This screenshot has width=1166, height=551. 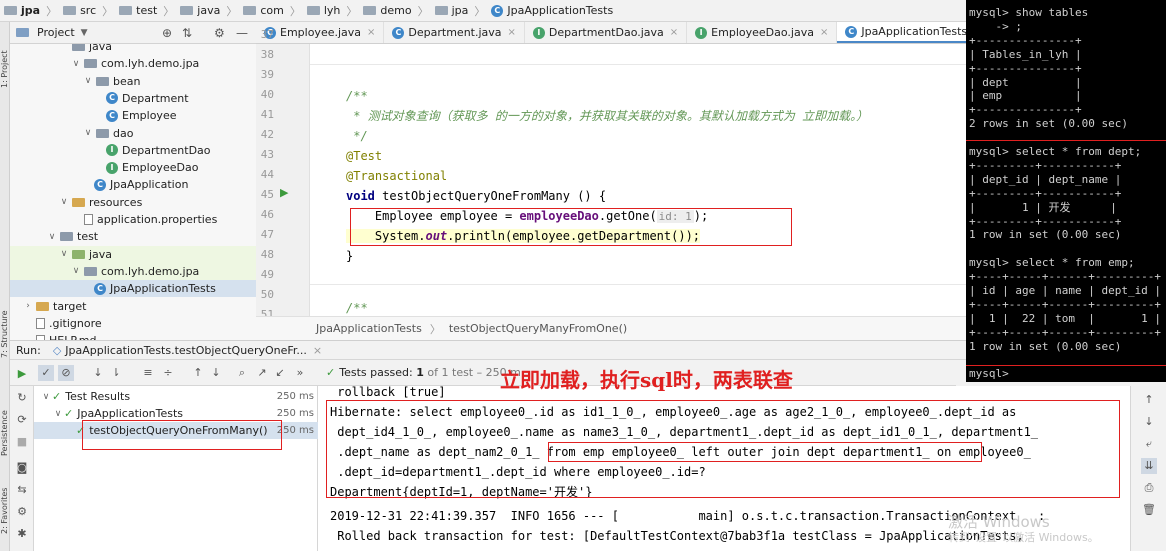 What do you see at coordinates (66, 373) in the screenshot?
I see `show-ignored-icon: ⊘` at bounding box center [66, 373].